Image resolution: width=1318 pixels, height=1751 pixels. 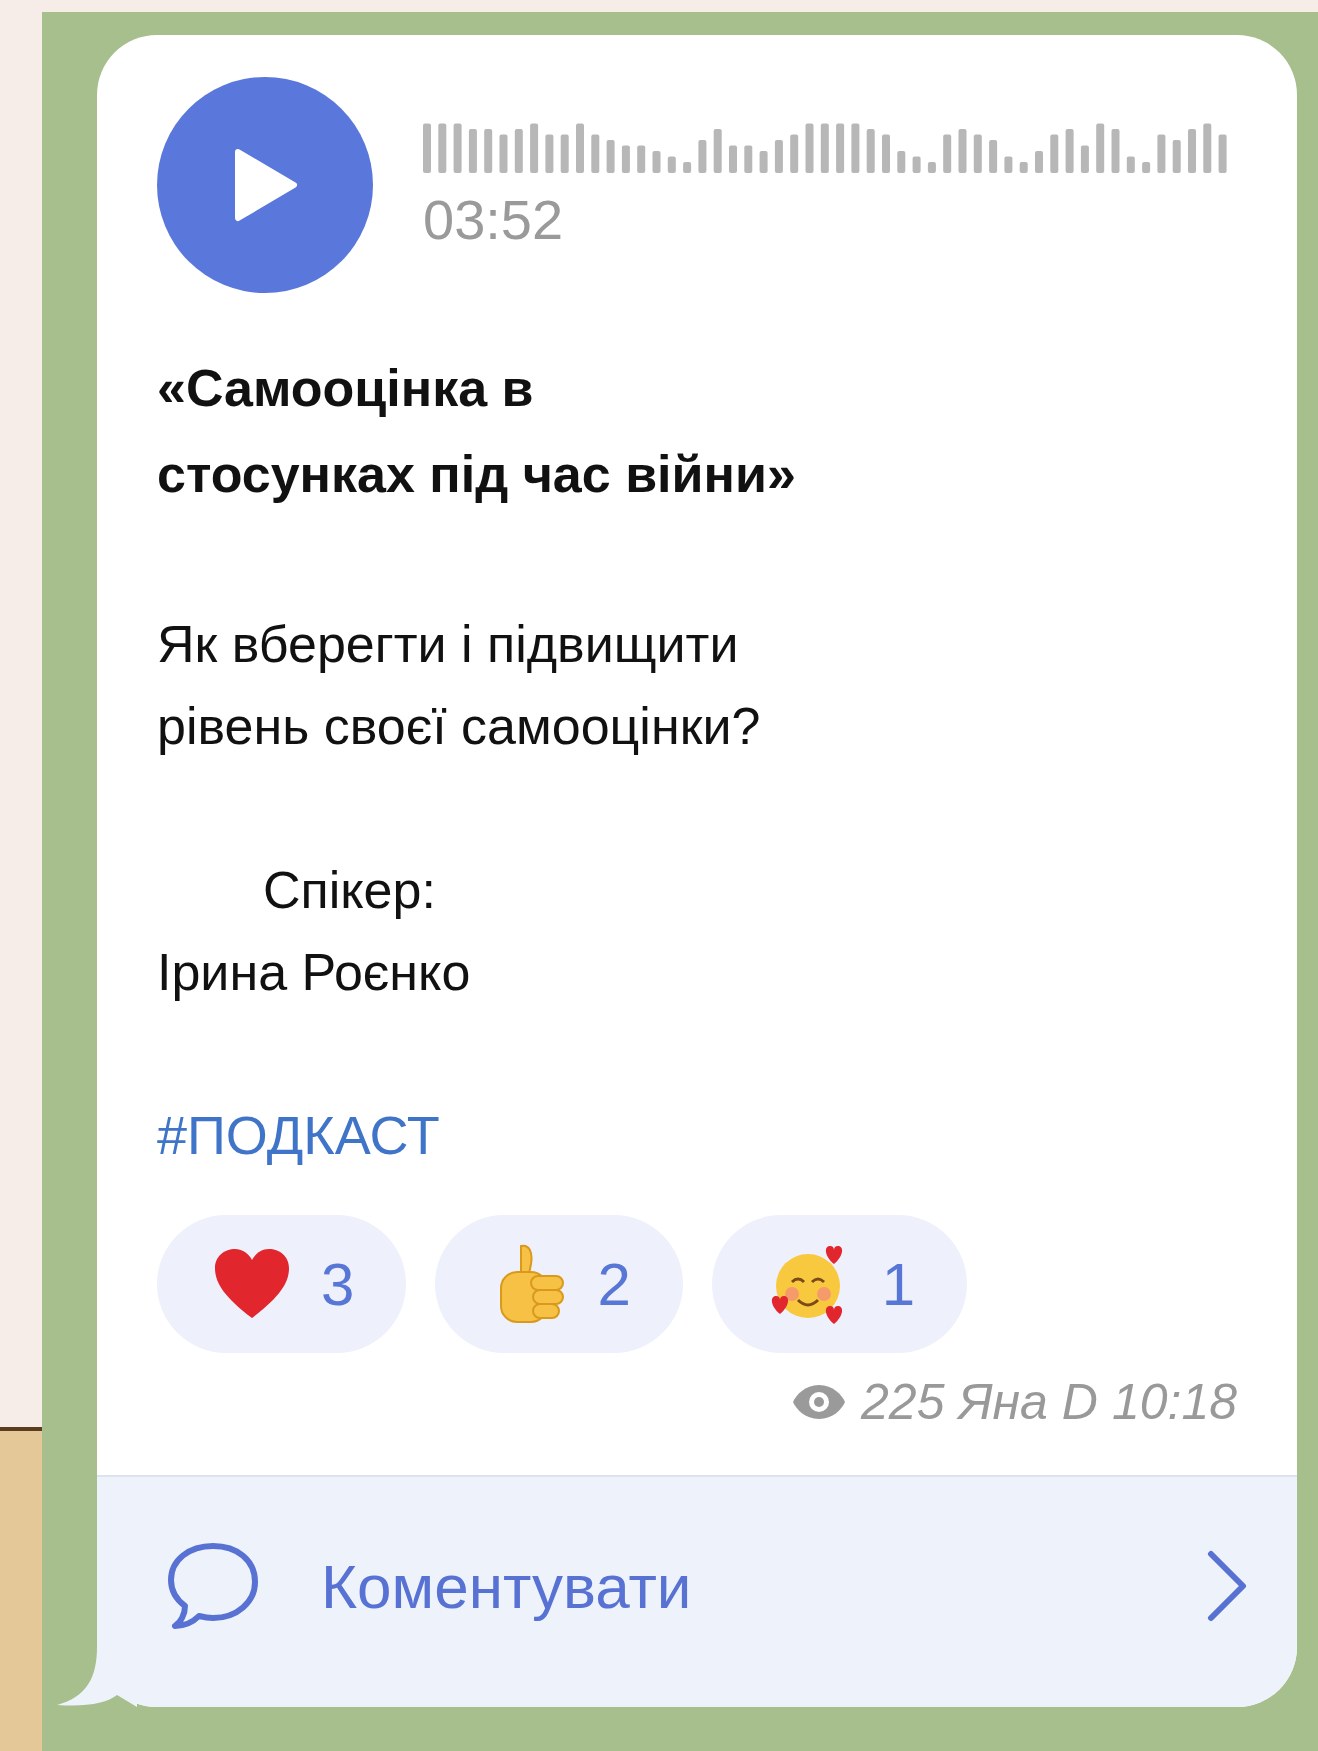 What do you see at coordinates (346, 388) in the screenshot?
I see `message-title: «Самооцінка в` at bounding box center [346, 388].